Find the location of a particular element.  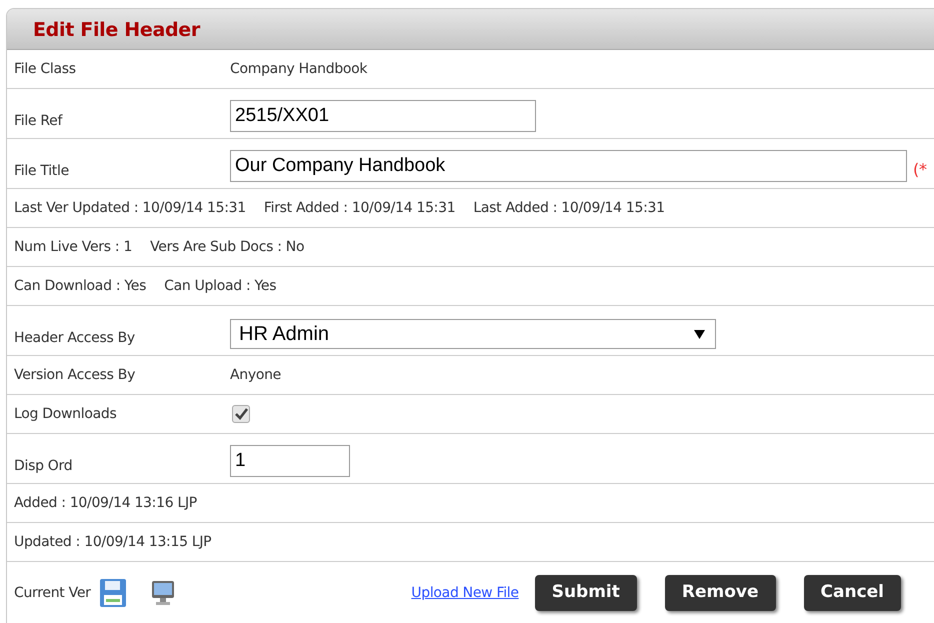

info-text: Can Download : Yes is located at coordinates (80, 286).